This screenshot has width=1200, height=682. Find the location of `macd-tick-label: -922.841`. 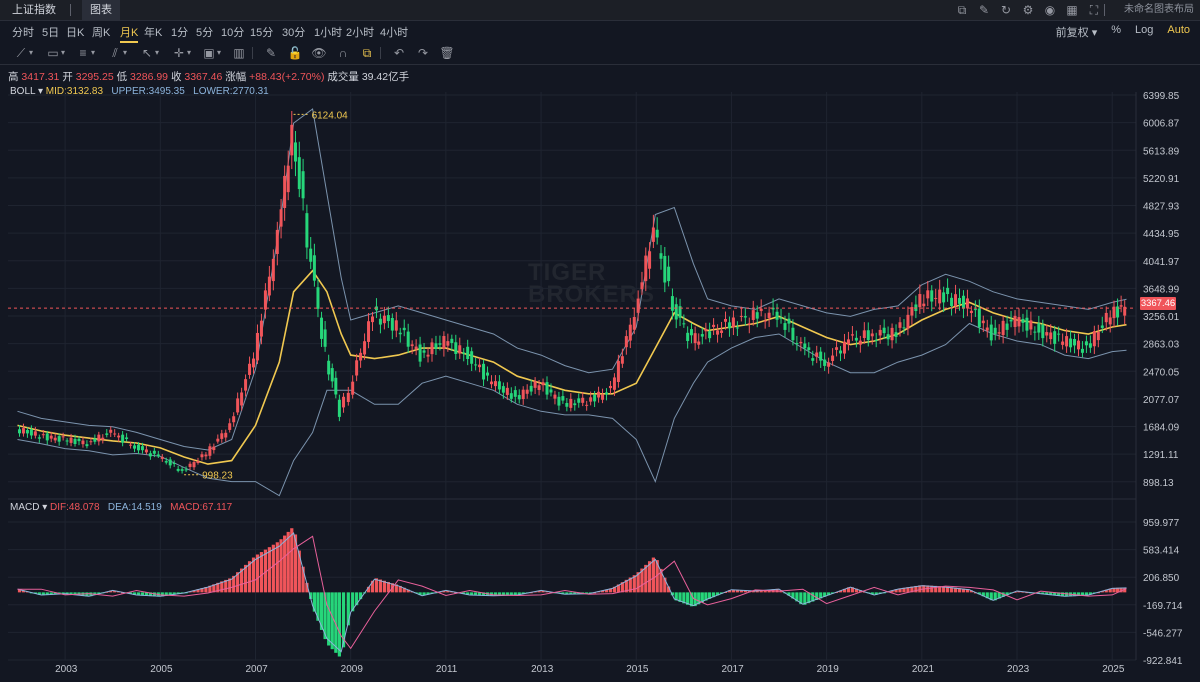

macd-tick-label: -922.841 is located at coordinates (1163, 661).